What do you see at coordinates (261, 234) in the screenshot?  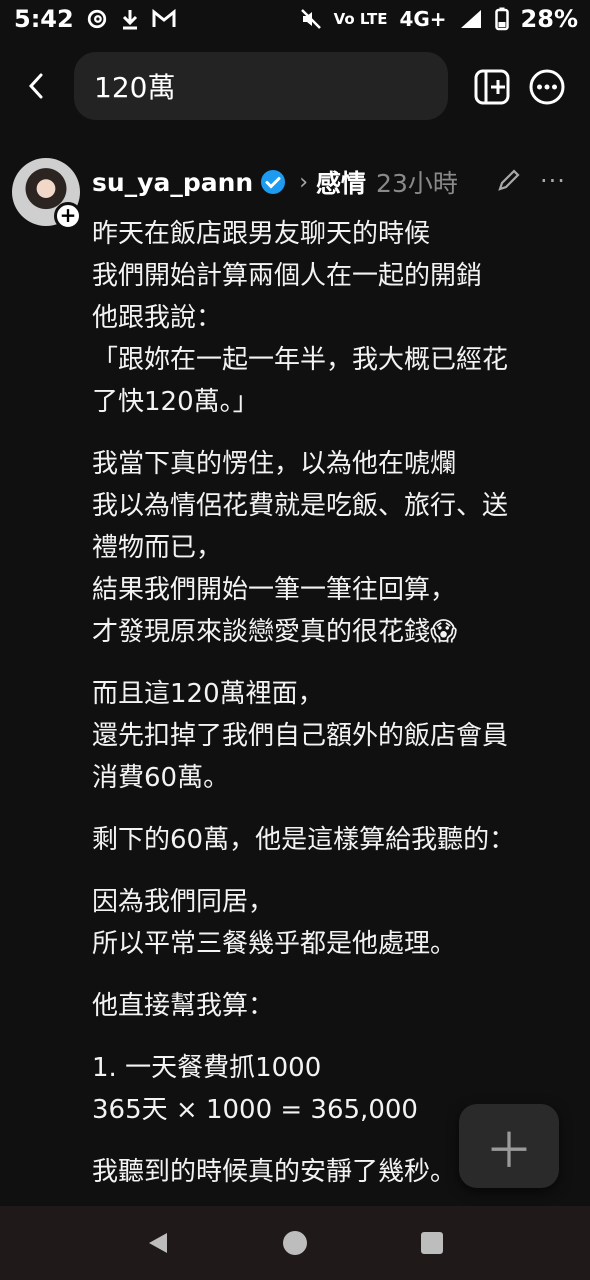 I see `text-line: 昨天在飯店跟男友聊天的時候` at bounding box center [261, 234].